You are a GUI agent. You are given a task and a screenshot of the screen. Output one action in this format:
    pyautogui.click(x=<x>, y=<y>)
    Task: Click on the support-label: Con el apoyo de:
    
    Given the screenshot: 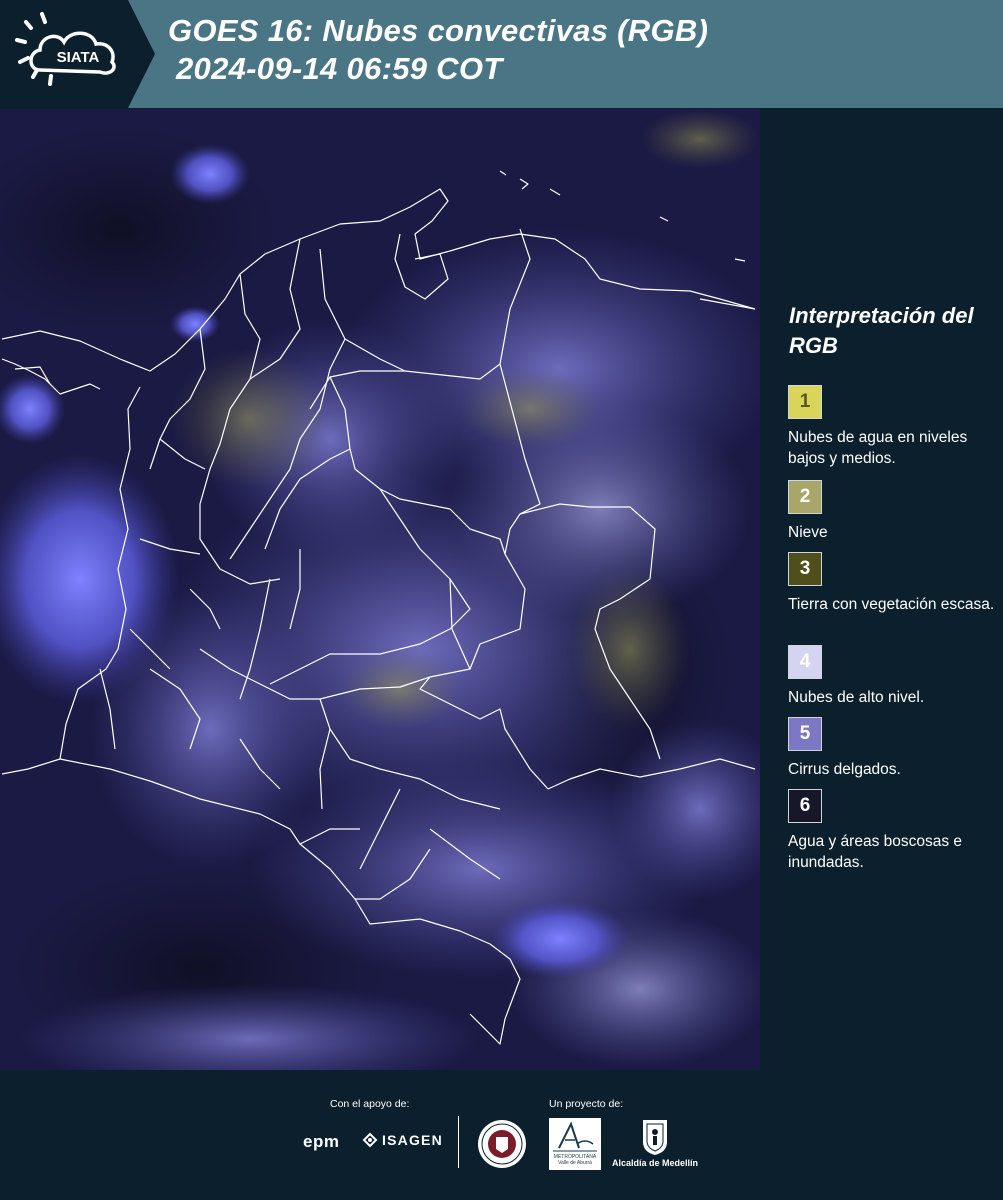 What is the action you would take?
    pyautogui.click(x=370, y=1104)
    